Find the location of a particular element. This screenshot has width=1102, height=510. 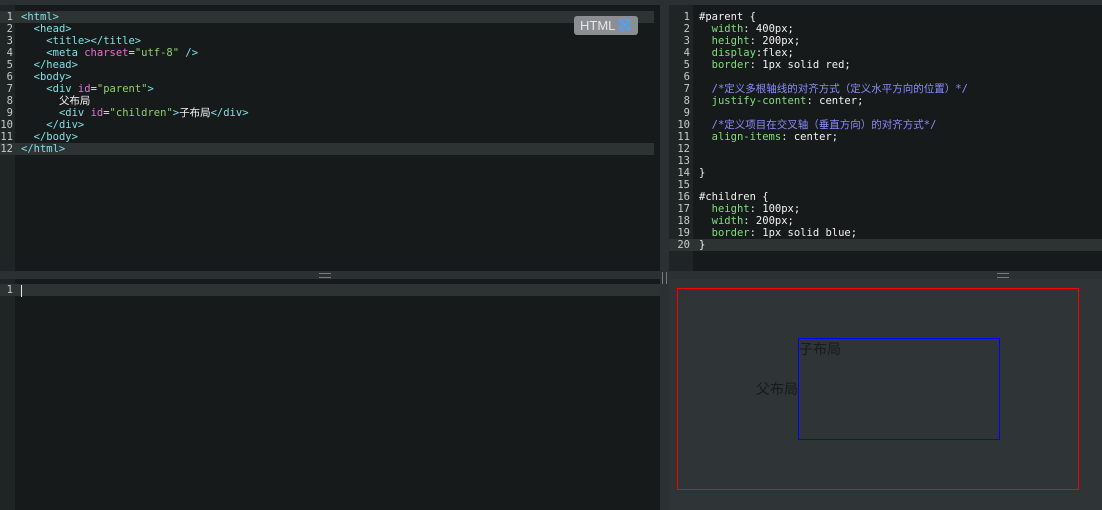

line-number: 18 is located at coordinates (683, 221).